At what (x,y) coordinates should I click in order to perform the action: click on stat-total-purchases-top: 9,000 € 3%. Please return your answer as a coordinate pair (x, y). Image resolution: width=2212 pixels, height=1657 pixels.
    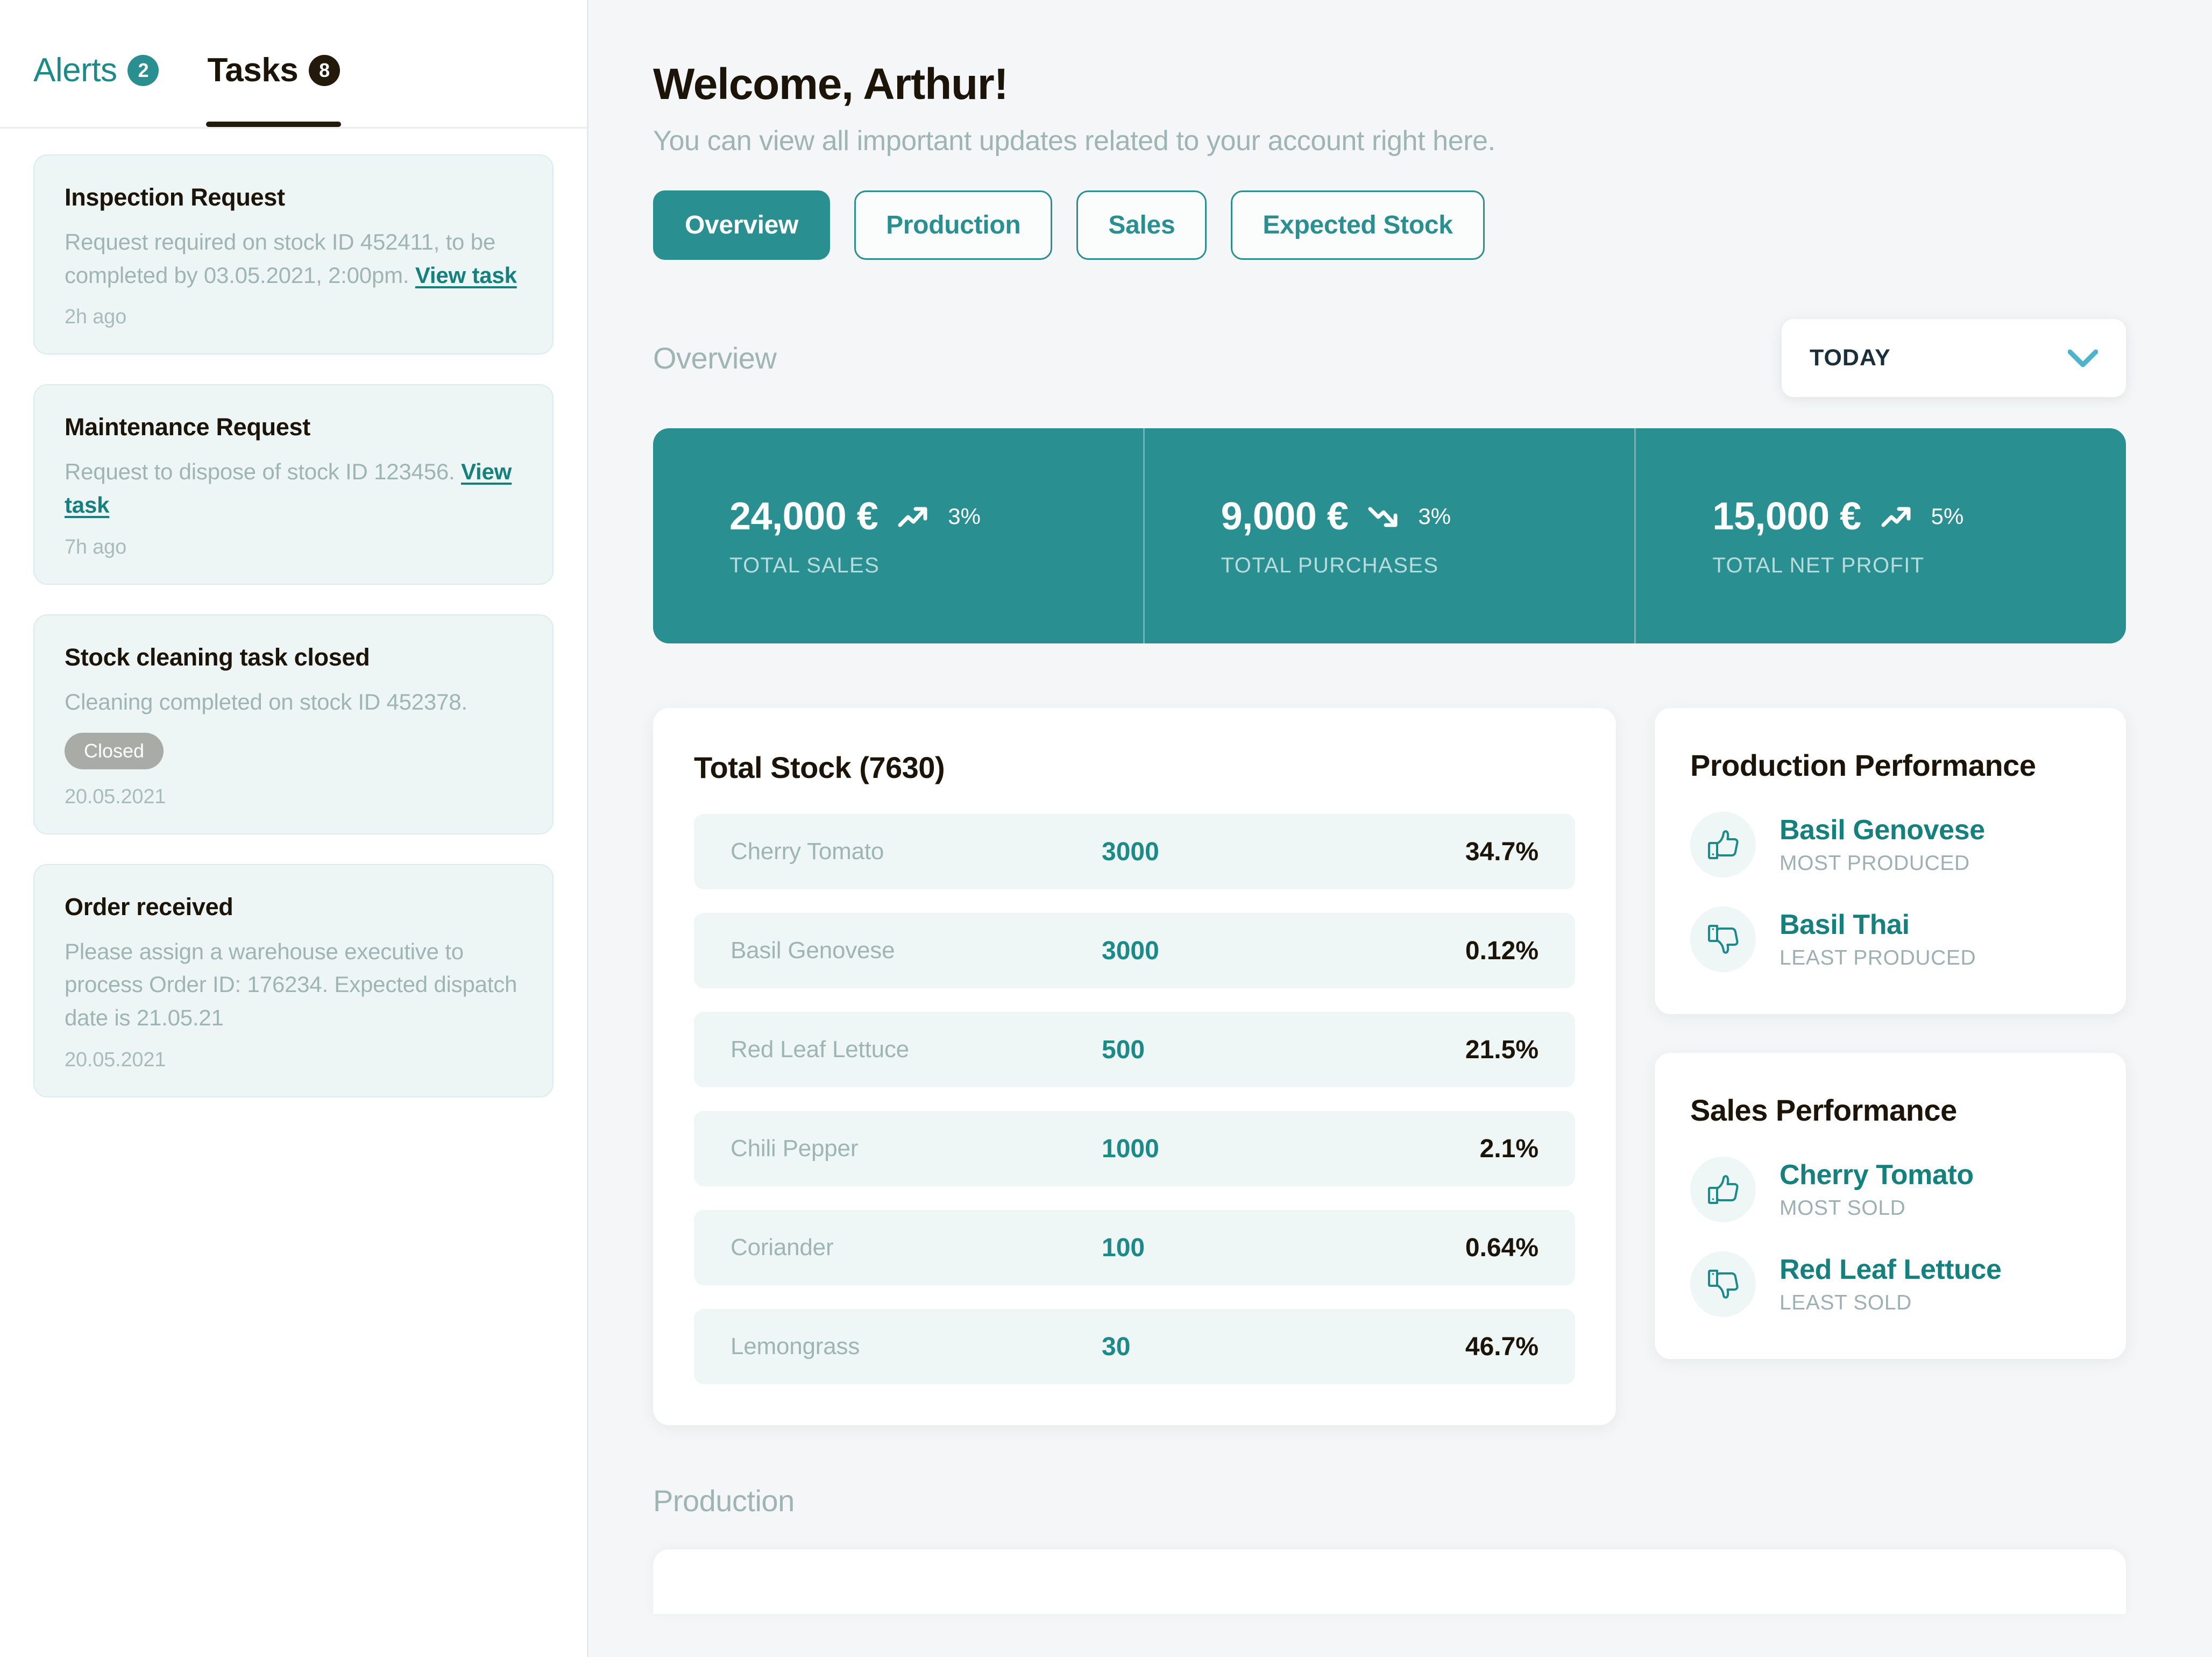
    Looking at the image, I should click on (1428, 516).